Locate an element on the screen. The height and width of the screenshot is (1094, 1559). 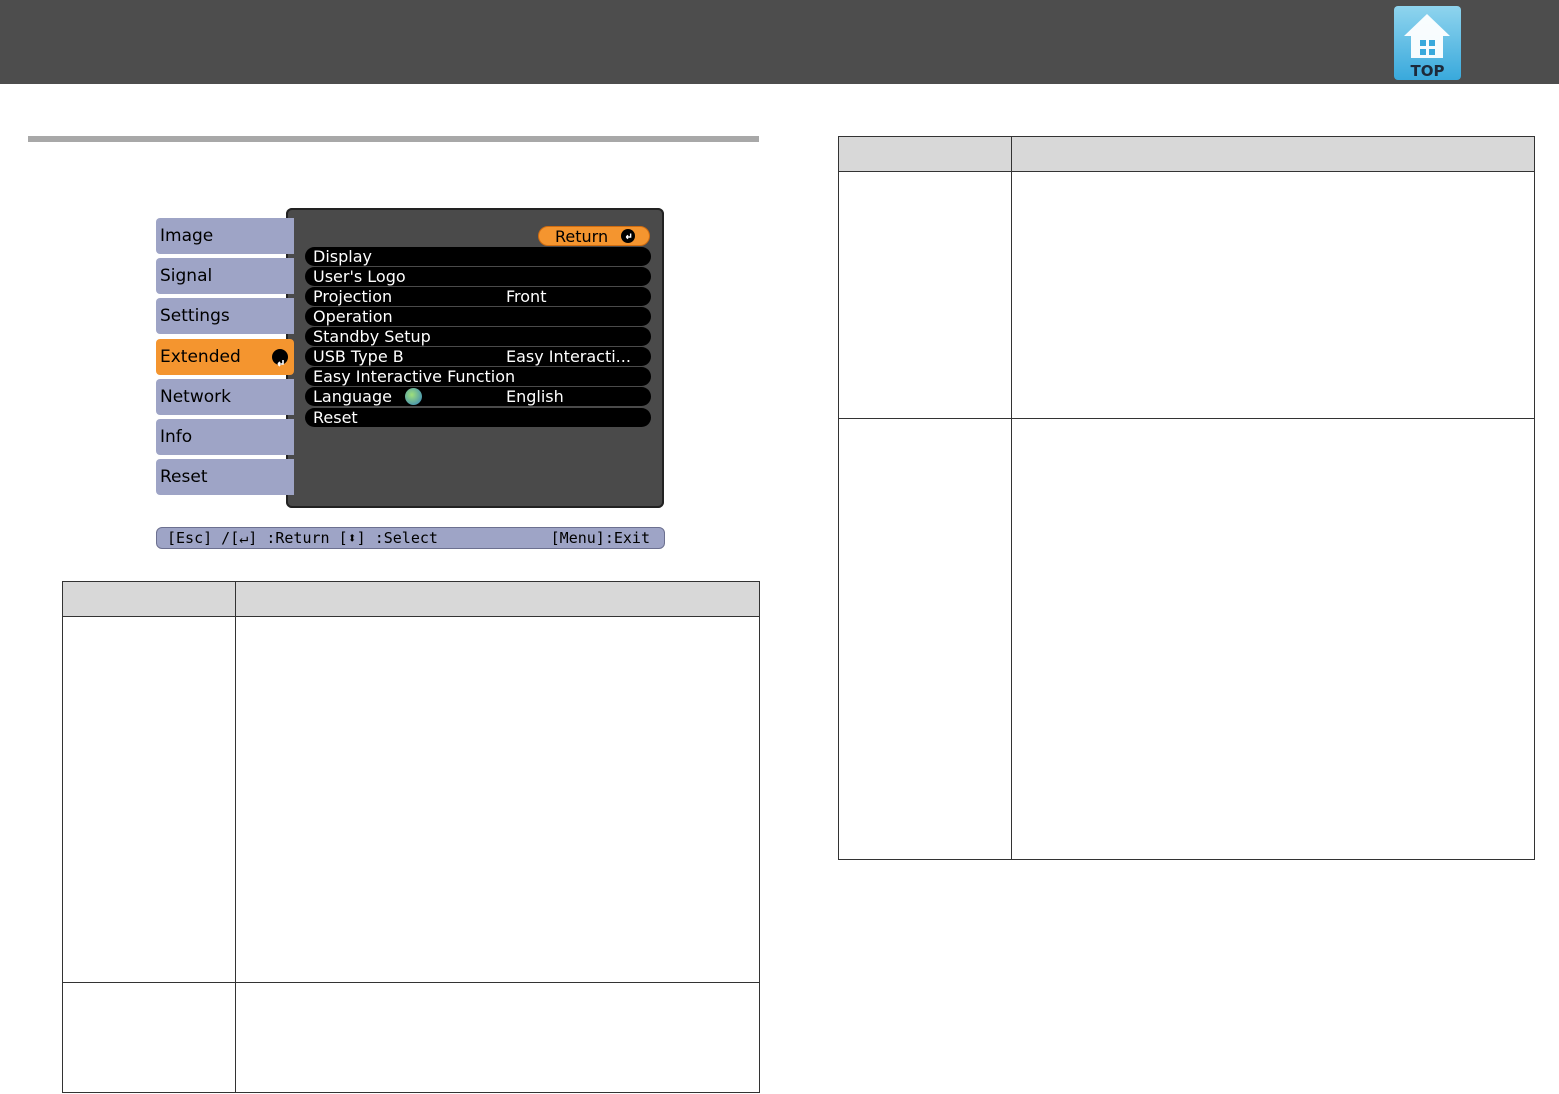
menu-item-users-logo: User's Logo is located at coordinates (478, 276).